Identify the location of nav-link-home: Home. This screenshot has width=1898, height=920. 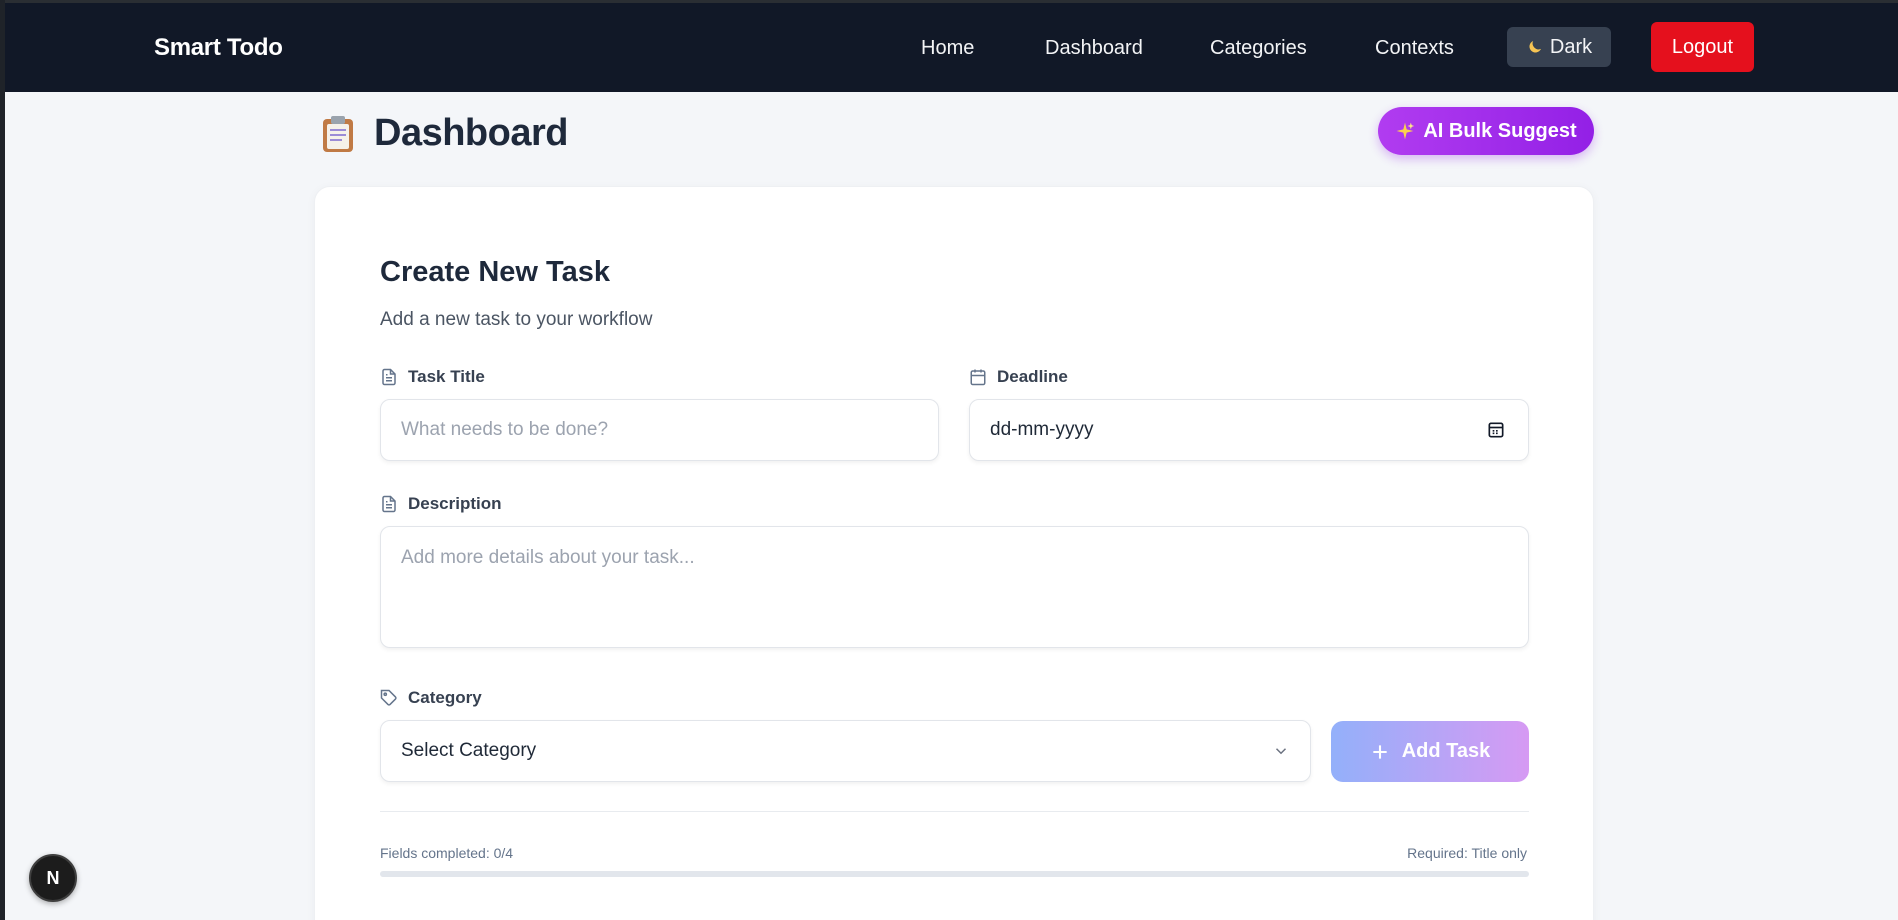
(947, 48).